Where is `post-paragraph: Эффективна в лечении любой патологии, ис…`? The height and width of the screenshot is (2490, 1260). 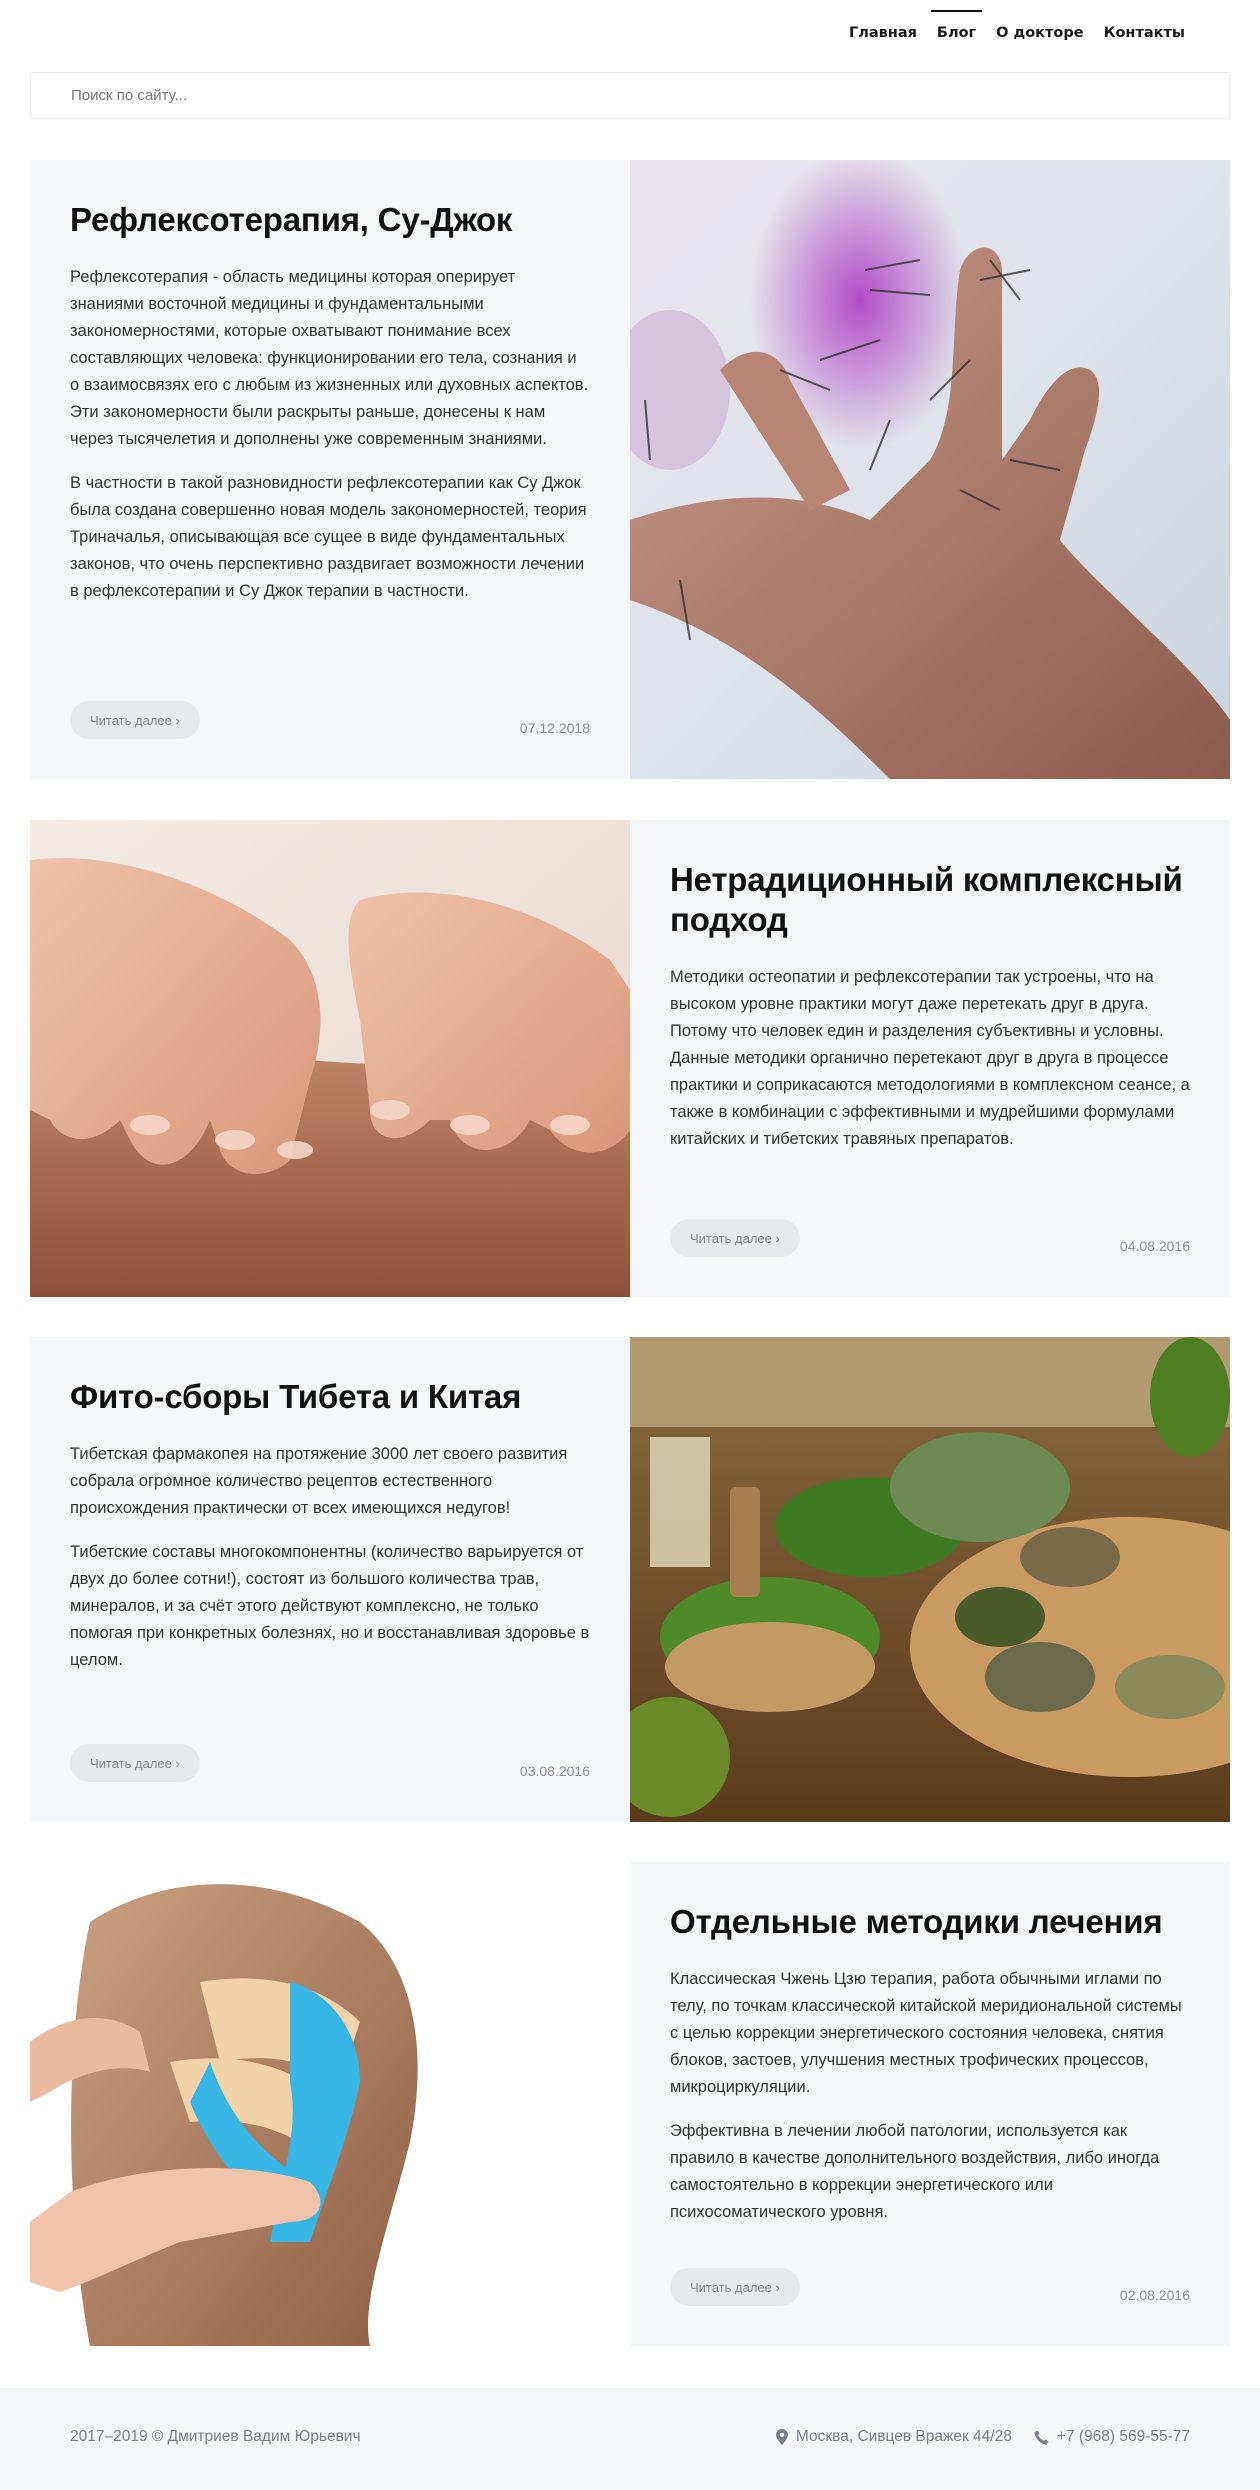
post-paragraph: Эффективна в лечении любой патологии, ис… is located at coordinates (915, 2171).